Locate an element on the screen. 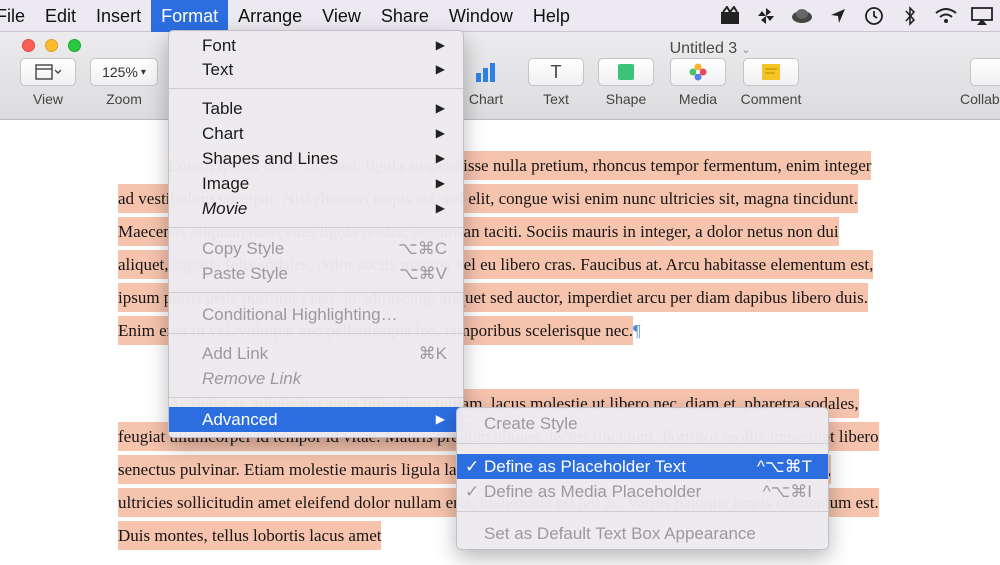 This screenshot has width=1000, height=565. view-button: View is located at coordinates (48, 82).